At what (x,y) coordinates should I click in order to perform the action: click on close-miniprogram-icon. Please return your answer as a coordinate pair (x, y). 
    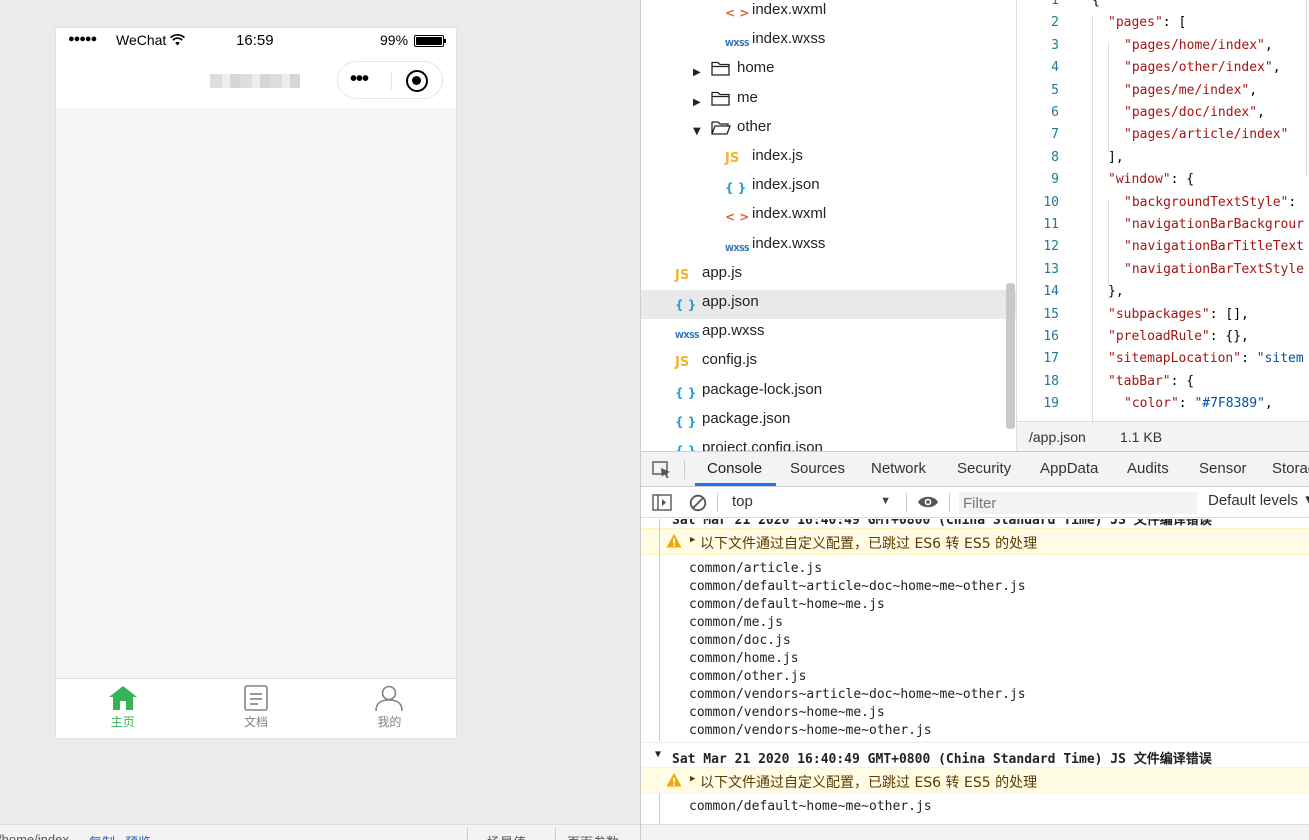
    Looking at the image, I should click on (417, 81).